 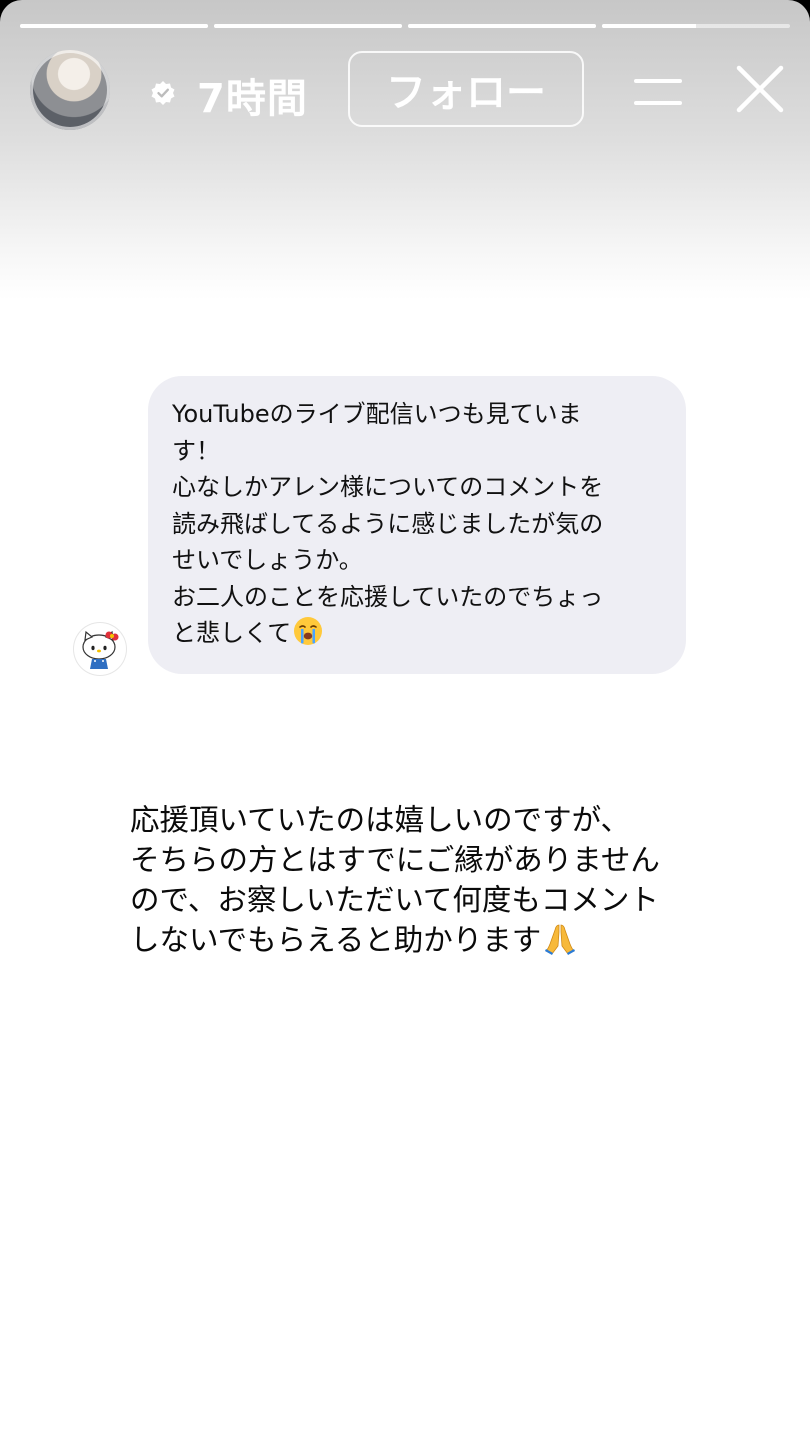 I want to click on crying-face-emoji-icon, so click(x=308, y=631).